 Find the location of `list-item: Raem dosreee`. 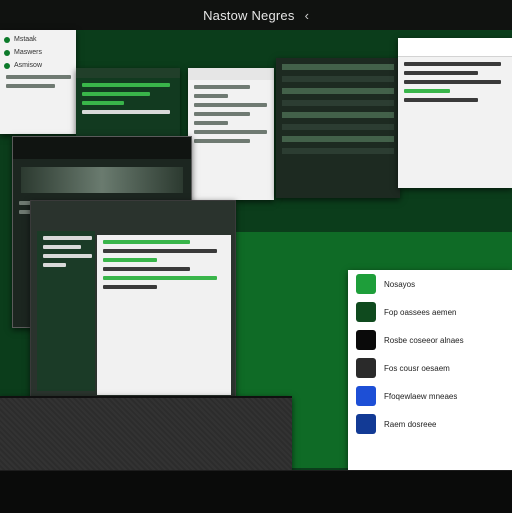

list-item: Raem dosreee is located at coordinates (430, 424).